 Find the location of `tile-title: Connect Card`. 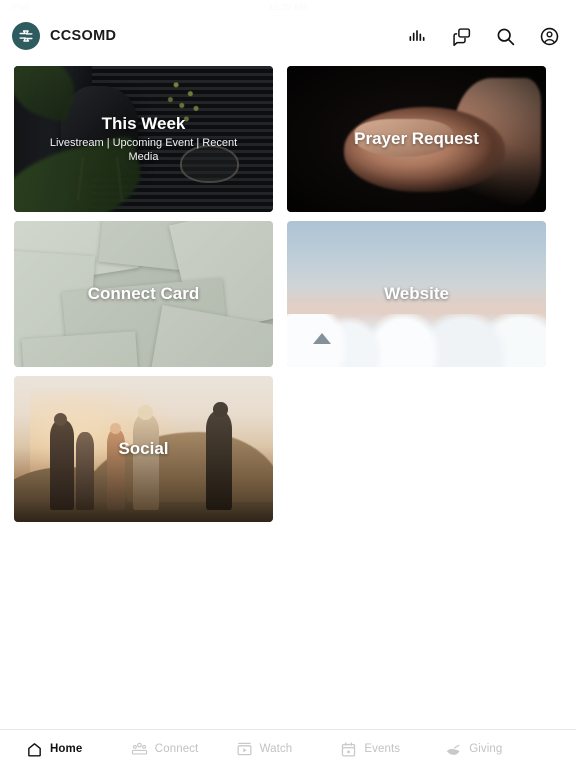

tile-title: Connect Card is located at coordinates (143, 293).